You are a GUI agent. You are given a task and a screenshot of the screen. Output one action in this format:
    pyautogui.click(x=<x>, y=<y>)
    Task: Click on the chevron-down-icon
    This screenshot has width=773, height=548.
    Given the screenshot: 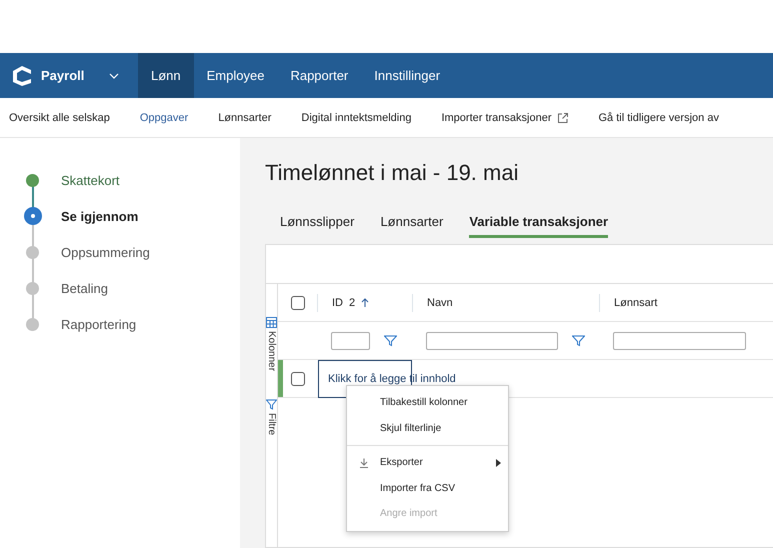 What is the action you would take?
    pyautogui.click(x=114, y=75)
    